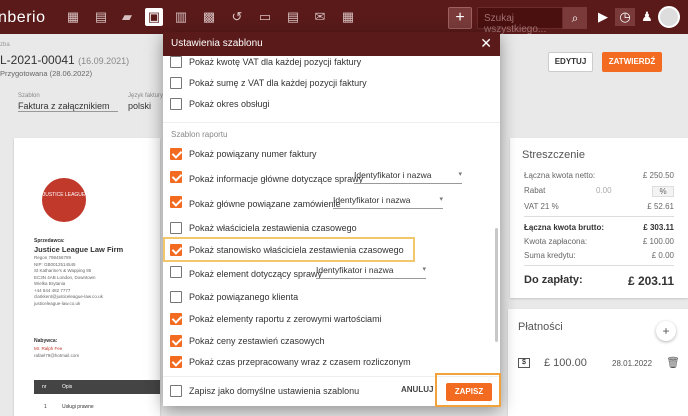  I want to click on close-icon: ✕, so click(486, 43).